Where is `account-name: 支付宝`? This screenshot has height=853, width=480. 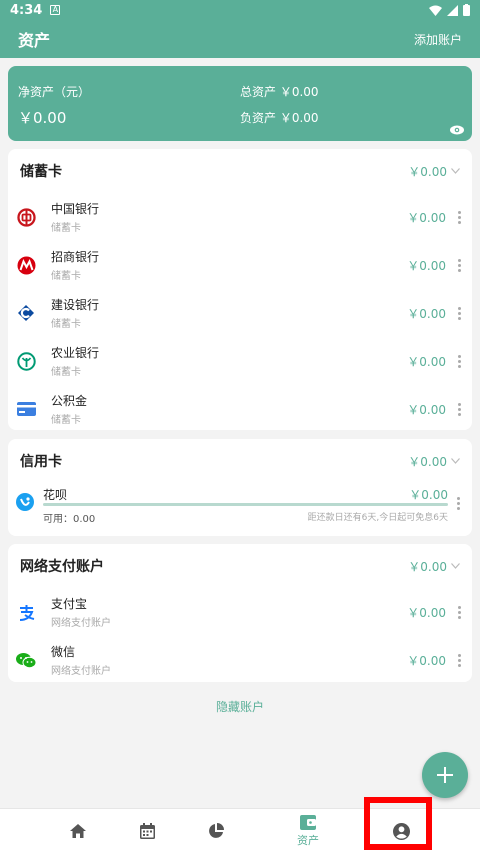
account-name: 支付宝 is located at coordinates (69, 604).